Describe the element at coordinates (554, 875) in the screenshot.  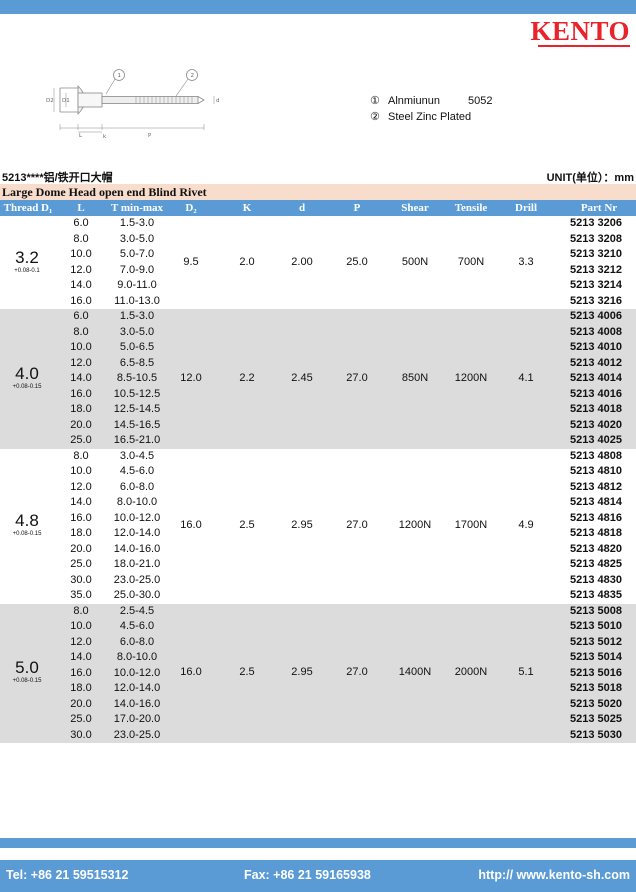
I see `footer-web: http:// www.kento-sh.com` at that location.